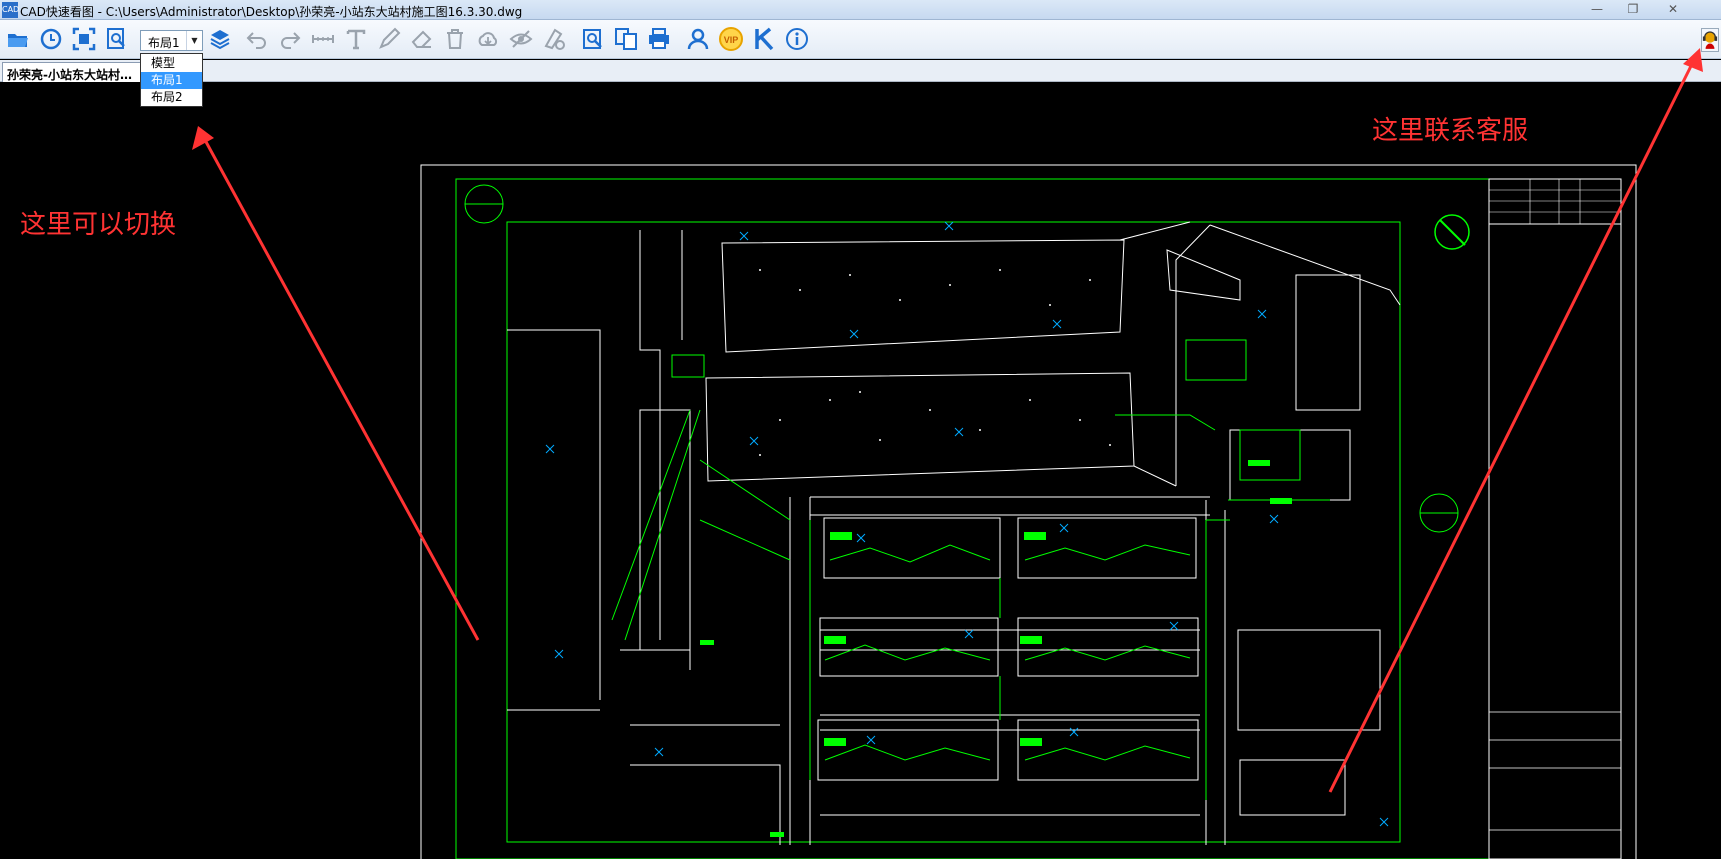  Describe the element at coordinates (290, 39) in the screenshot. I see `redo-icon` at that location.